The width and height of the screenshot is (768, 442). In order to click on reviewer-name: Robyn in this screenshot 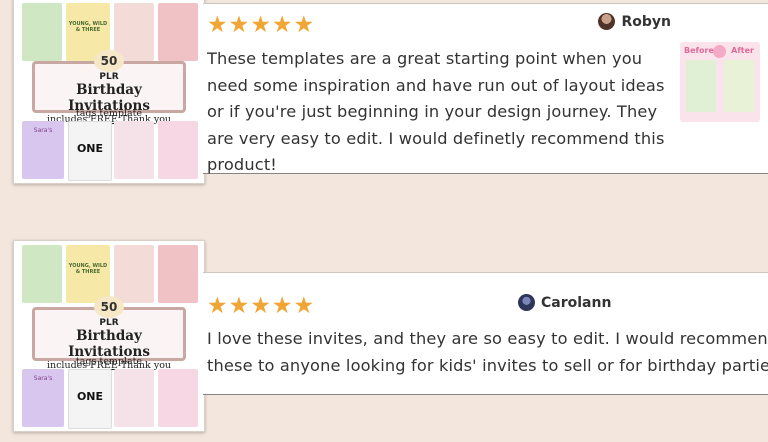, I will do `click(646, 21)`.